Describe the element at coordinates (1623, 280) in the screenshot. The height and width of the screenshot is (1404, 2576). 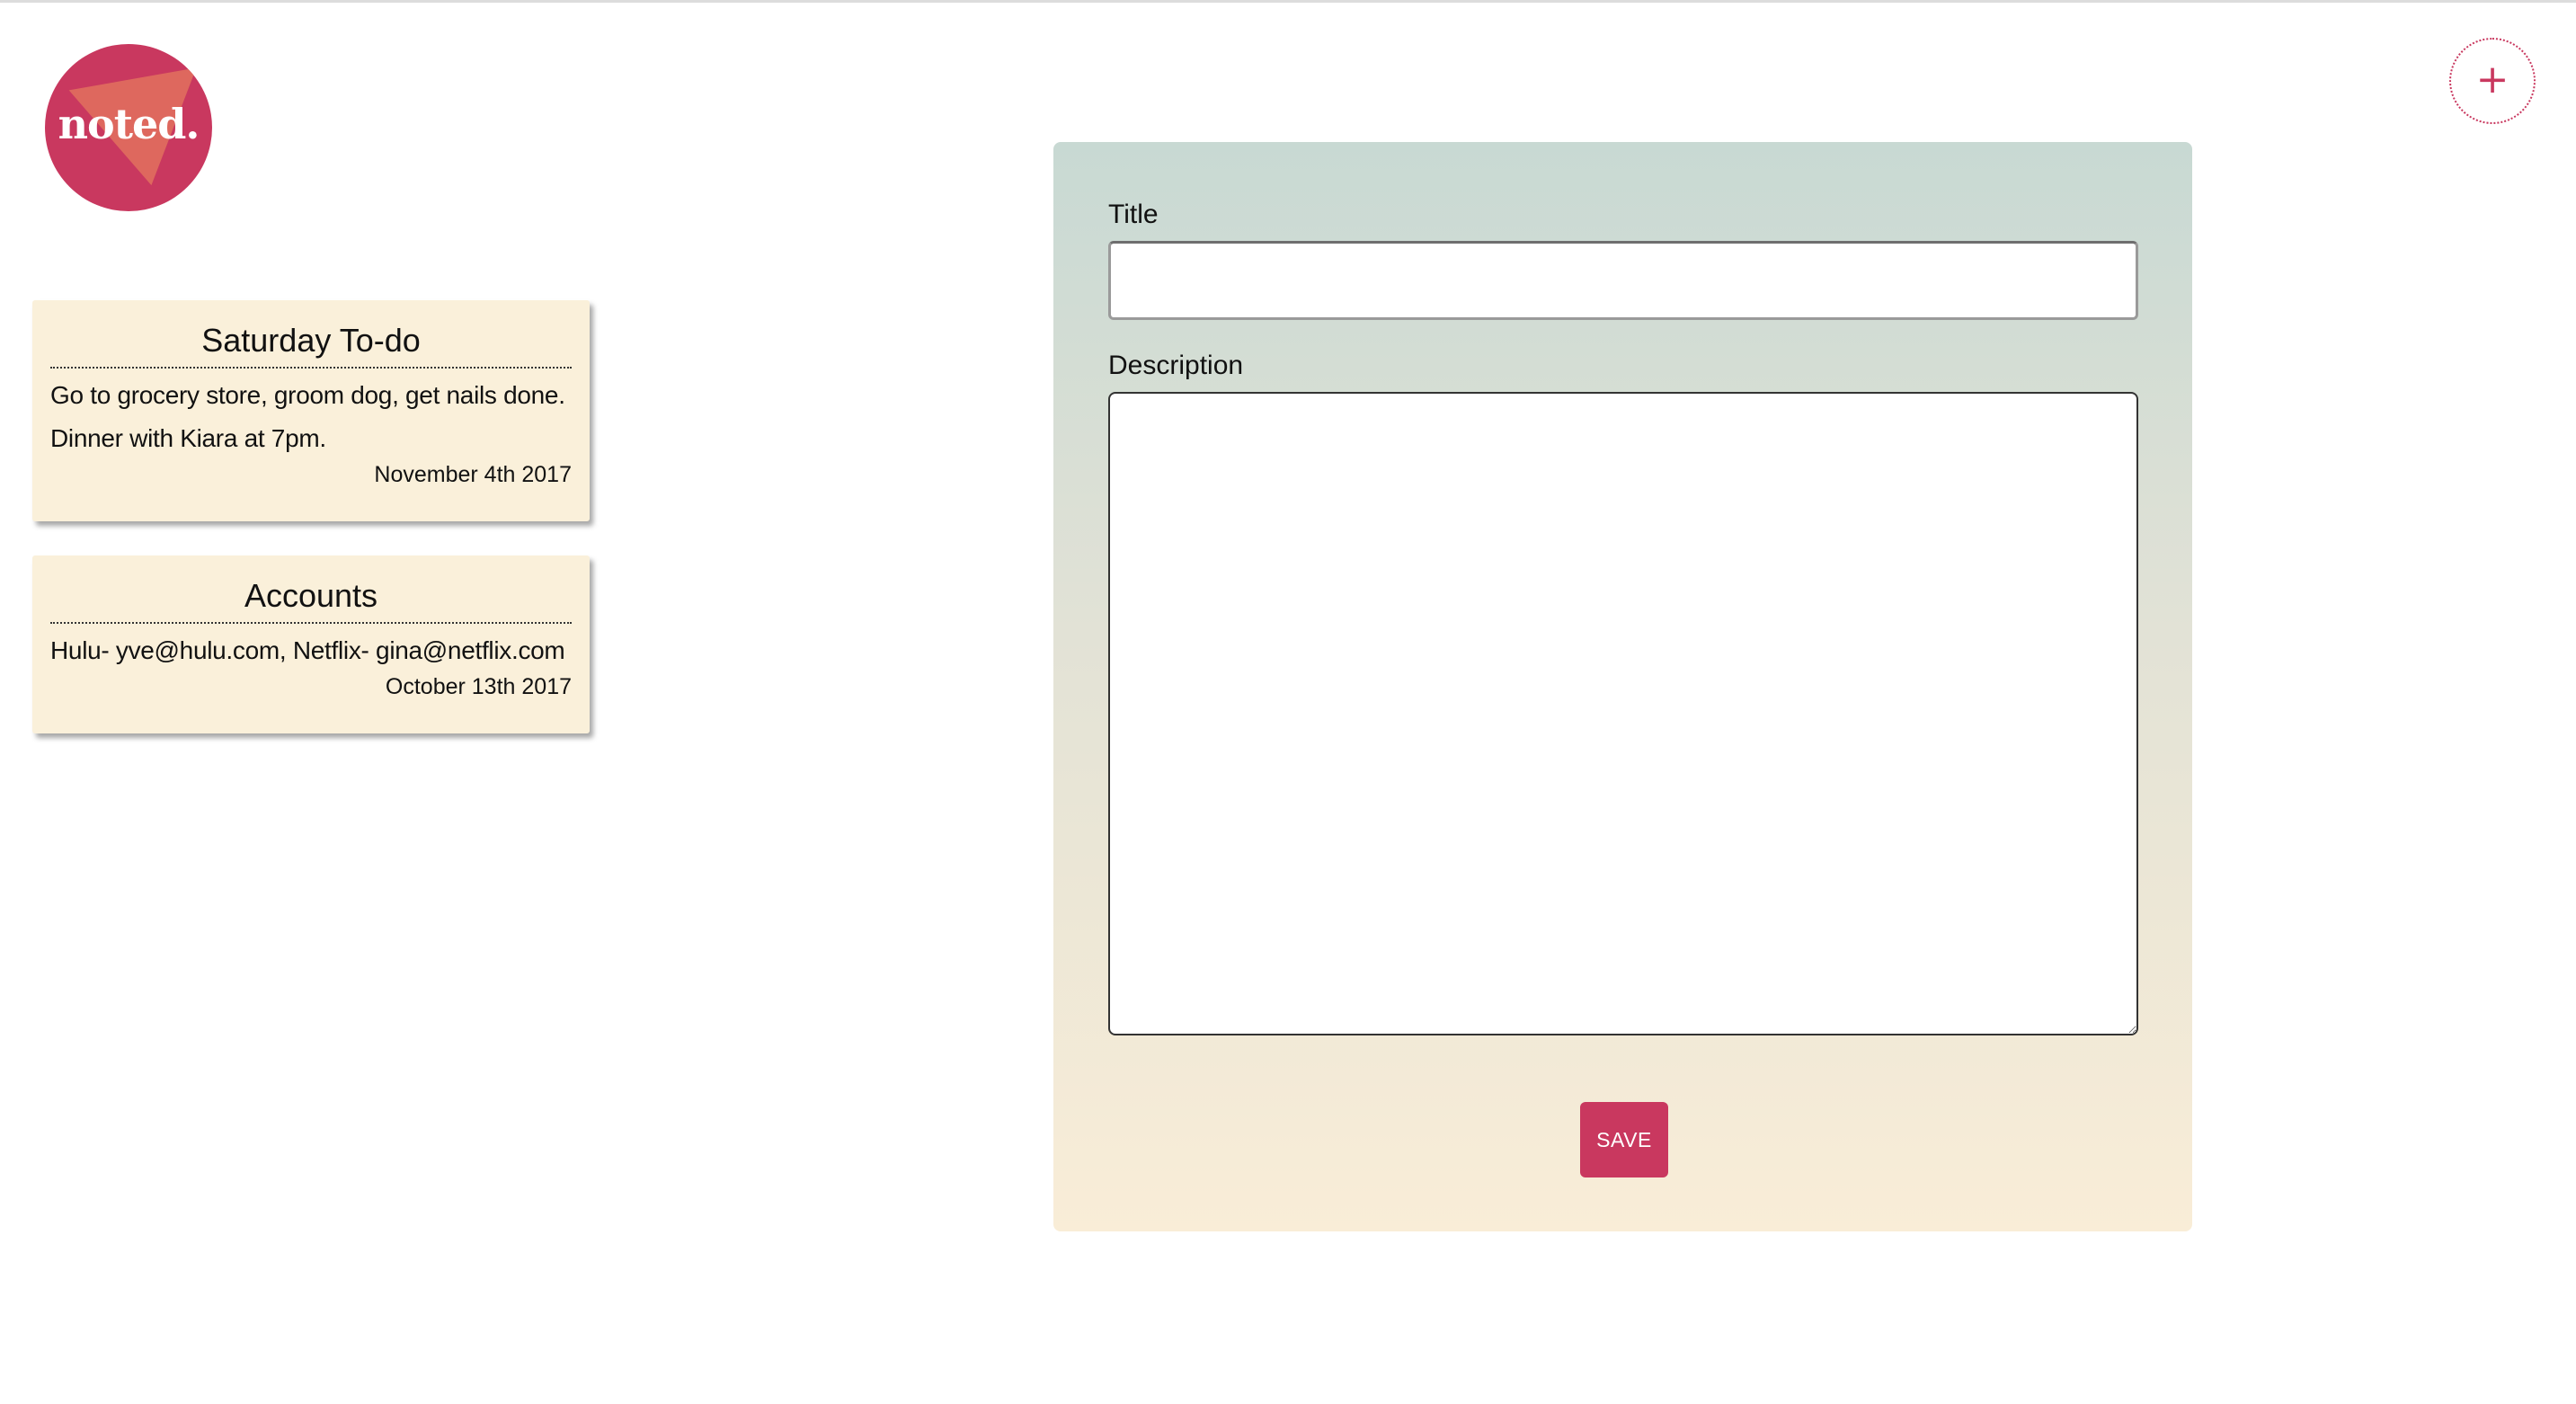
I see `title-input` at that location.